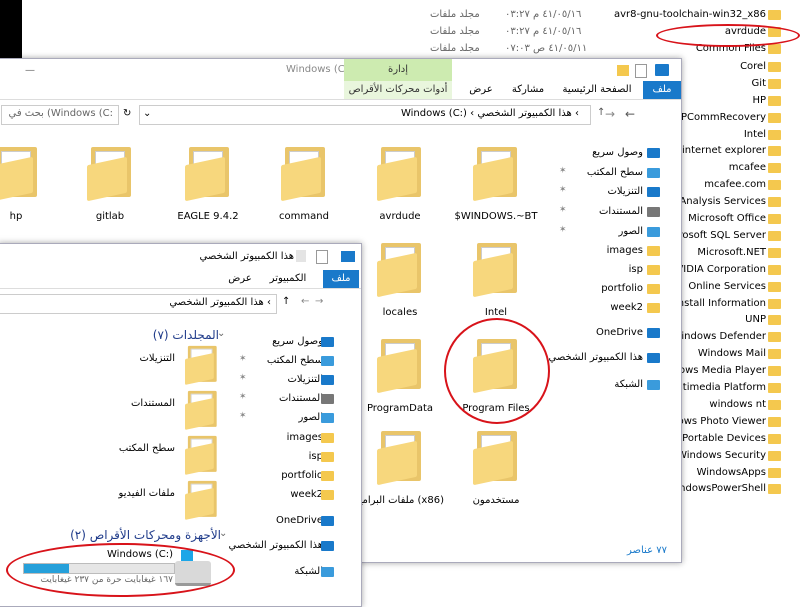 This screenshot has width=800, height=607. What do you see at coordinates (717, 269) in the screenshot?
I see `background-folder-name: NVIDIA Corporation` at bounding box center [717, 269].